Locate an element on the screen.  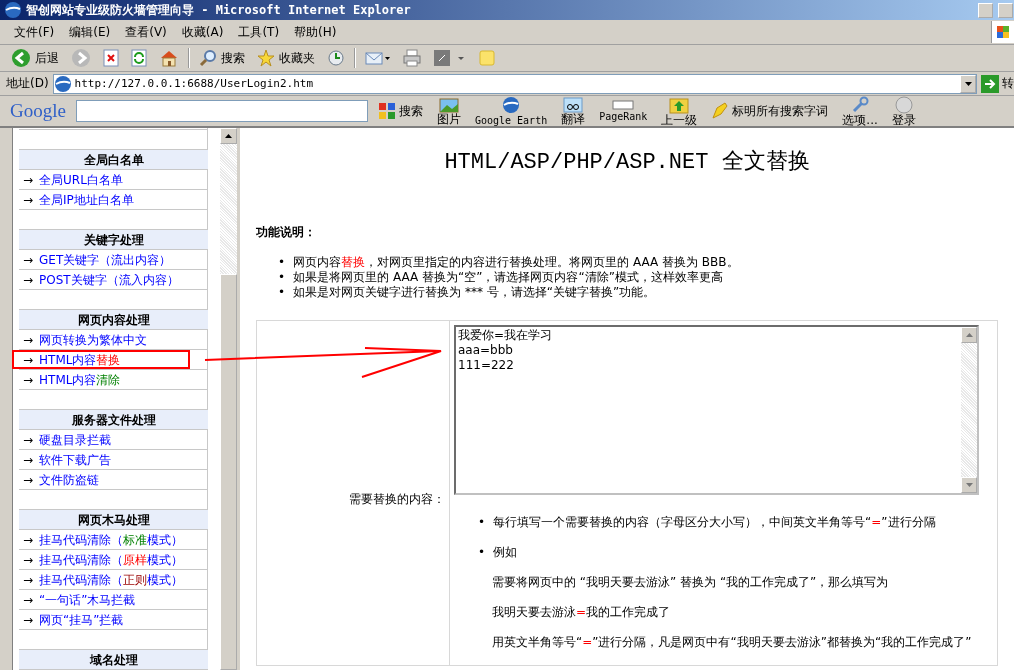
sidebar-link: → 挂马代码清除（原样模式） is located at coordinates (113, 560).